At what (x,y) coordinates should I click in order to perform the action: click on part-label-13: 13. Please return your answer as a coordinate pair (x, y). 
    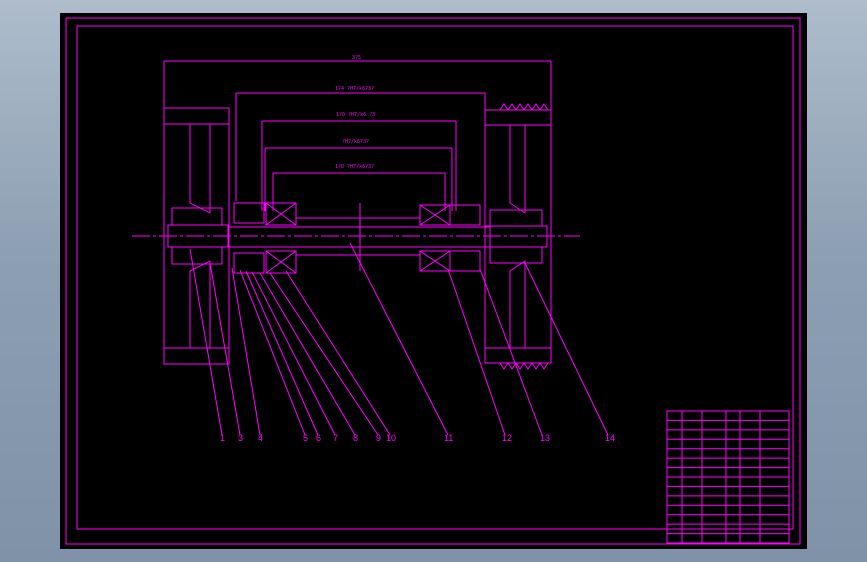
    Looking at the image, I should click on (545, 438).